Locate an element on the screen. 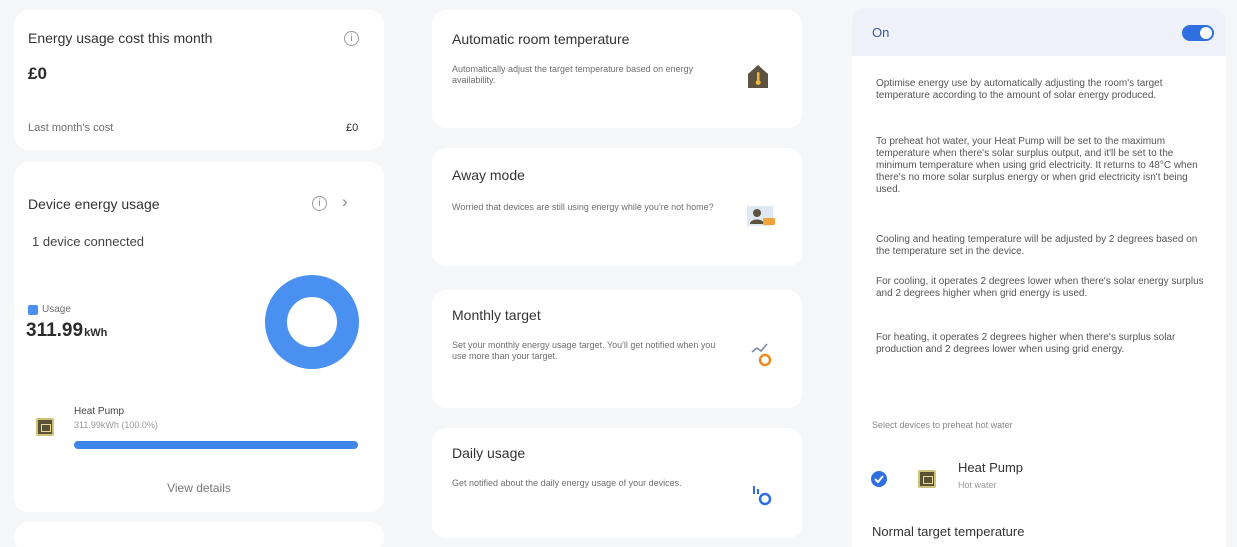  feature-title: Automatic room temperature is located at coordinates (541, 39).